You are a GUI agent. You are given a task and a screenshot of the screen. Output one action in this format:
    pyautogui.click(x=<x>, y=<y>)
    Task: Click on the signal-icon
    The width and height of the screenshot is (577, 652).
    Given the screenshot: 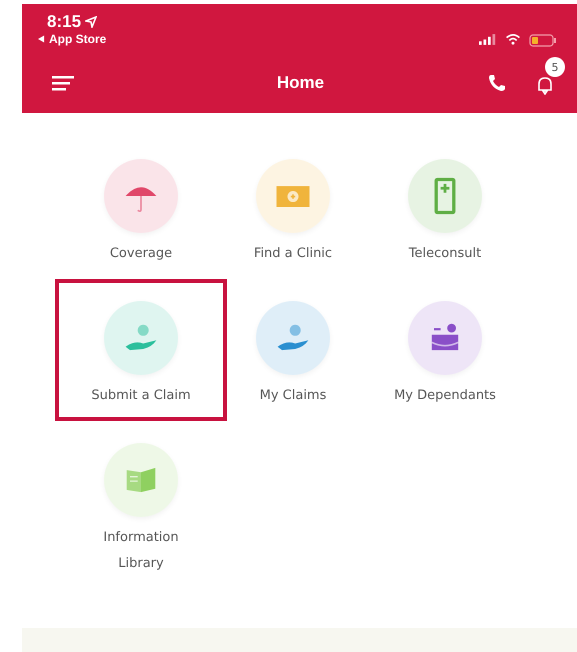 What is the action you would take?
    pyautogui.click(x=488, y=39)
    